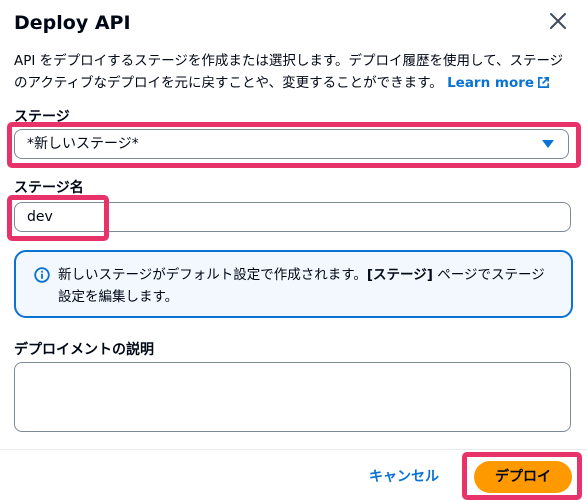 The width and height of the screenshot is (587, 500). Describe the element at coordinates (291, 144) in the screenshot. I see `stage-select: *新しいステージ*` at that location.